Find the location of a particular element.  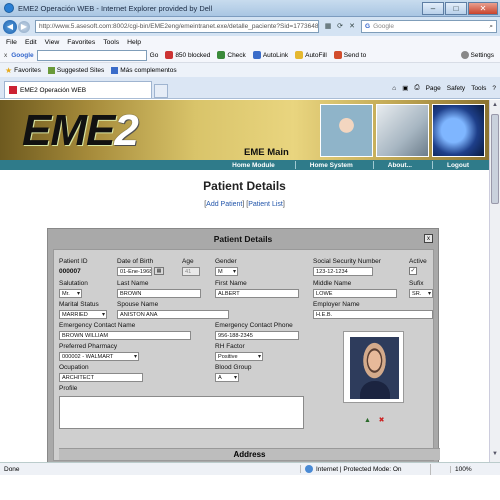

add-patient-link: Add Patient is located at coordinates (224, 204).